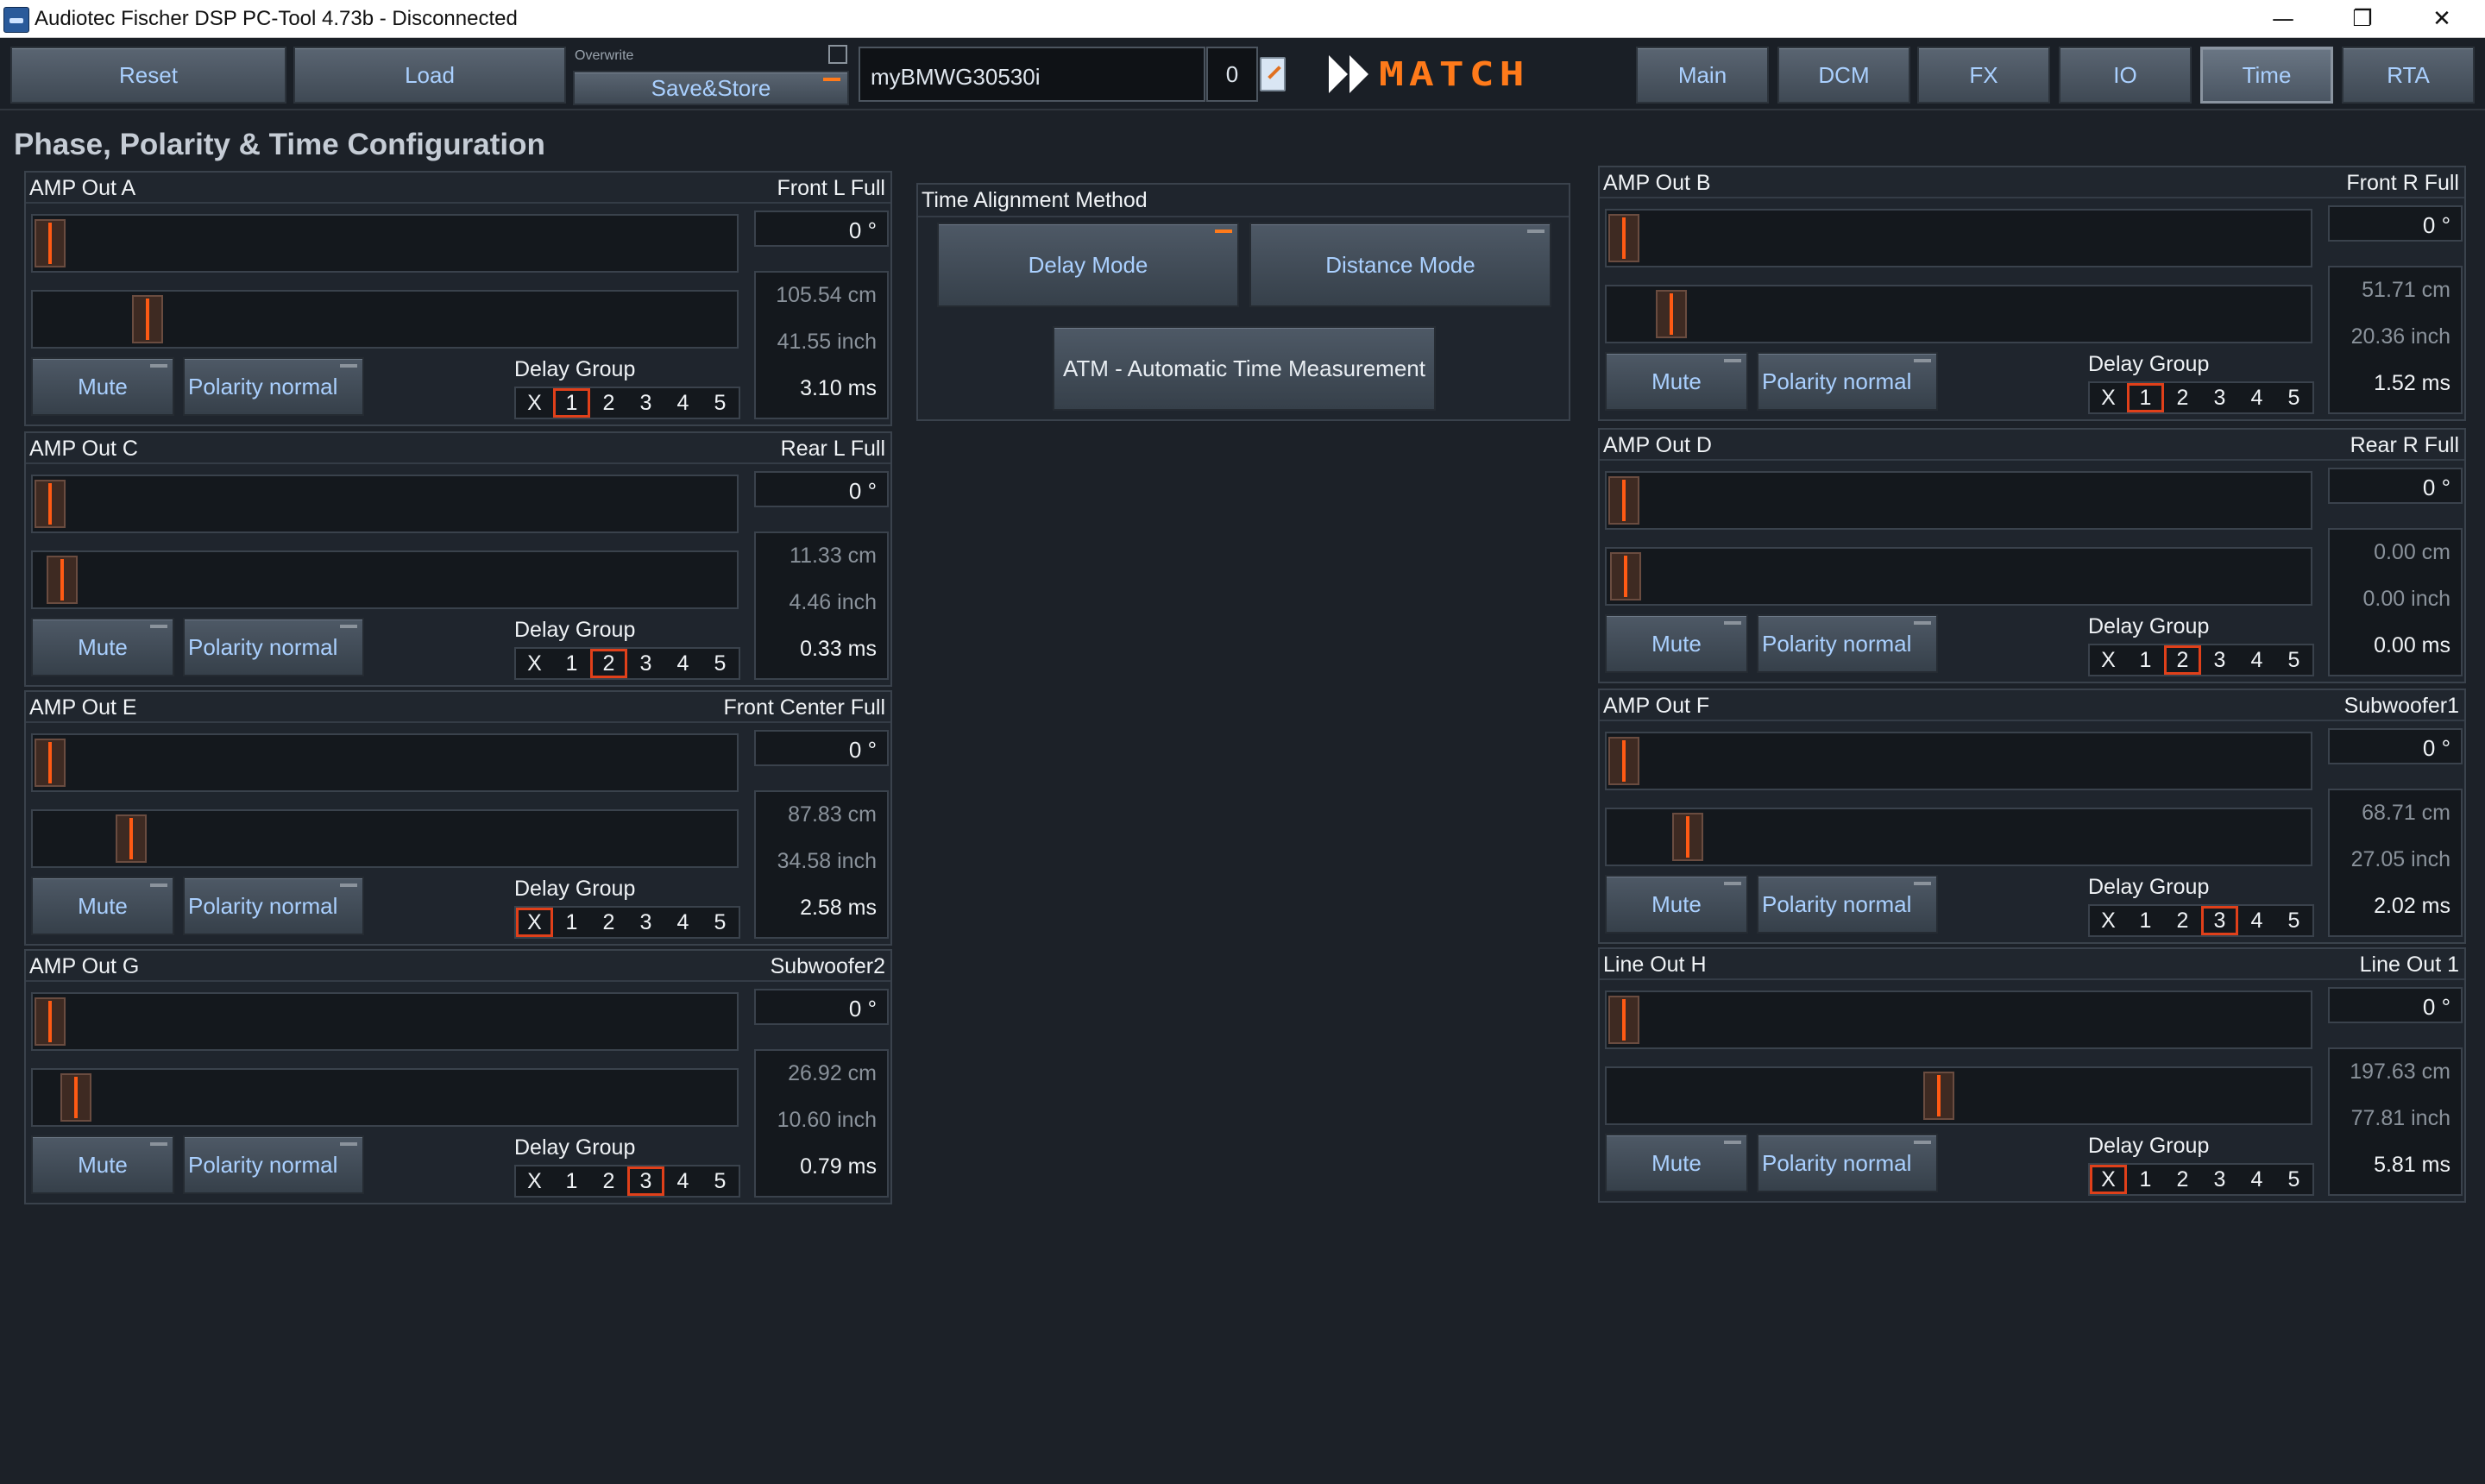 This screenshot has height=1484, width=2485. Describe the element at coordinates (2412, 906) in the screenshot. I see `delay-ms-value: 2.02 ms` at that location.